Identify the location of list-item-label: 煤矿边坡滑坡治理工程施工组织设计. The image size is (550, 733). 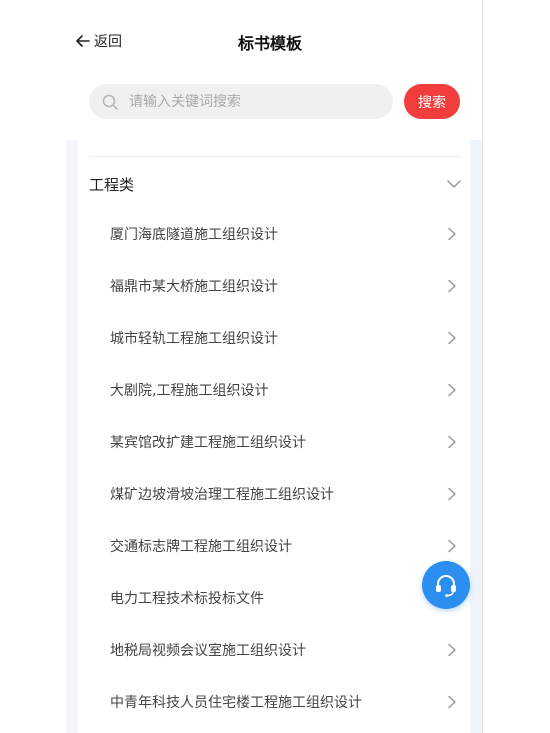
(222, 495).